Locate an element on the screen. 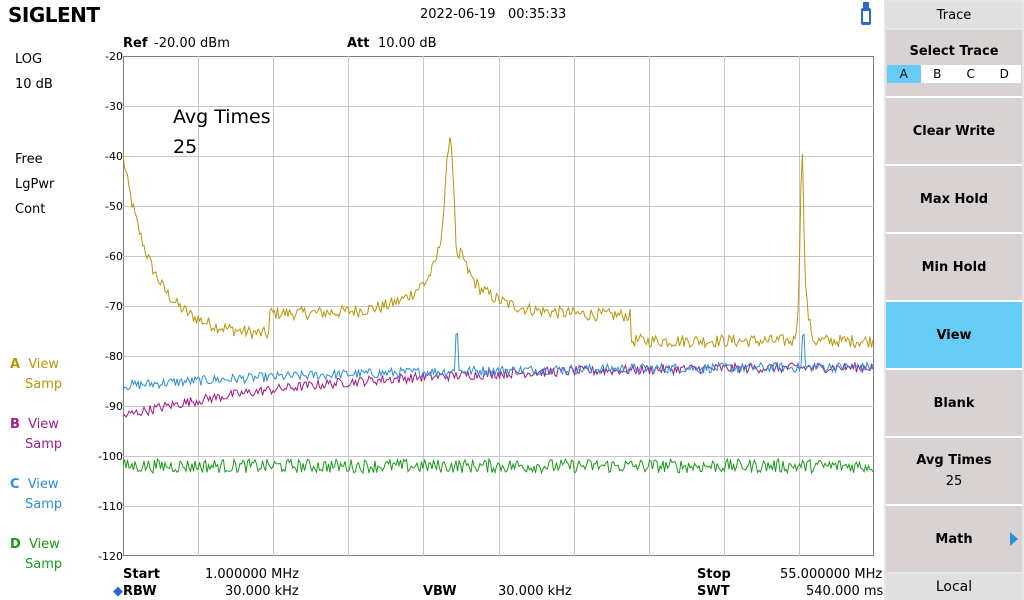 The width and height of the screenshot is (1024, 600). trace-selector: A B C D is located at coordinates (954, 73).